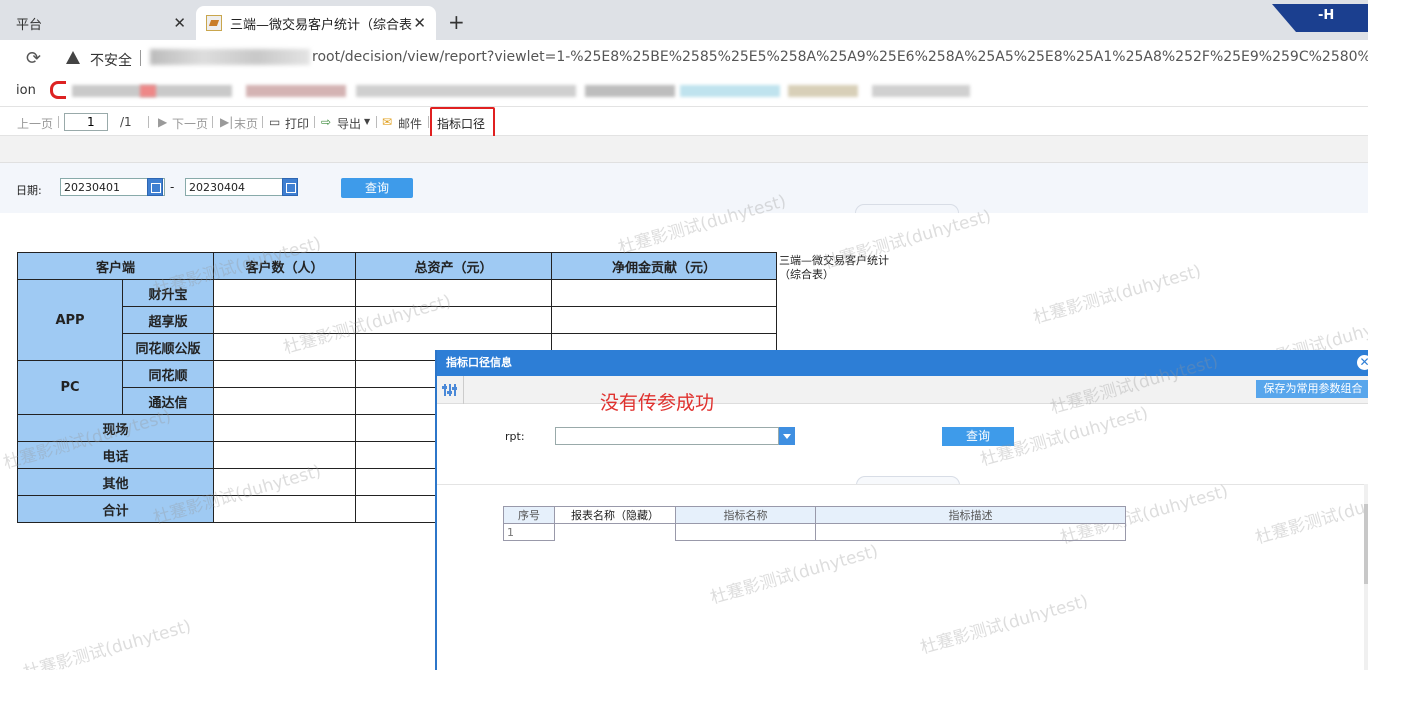 Image resolution: width=1412 pixels, height=718 pixels. I want to click on query-button: 查询, so click(377, 188).